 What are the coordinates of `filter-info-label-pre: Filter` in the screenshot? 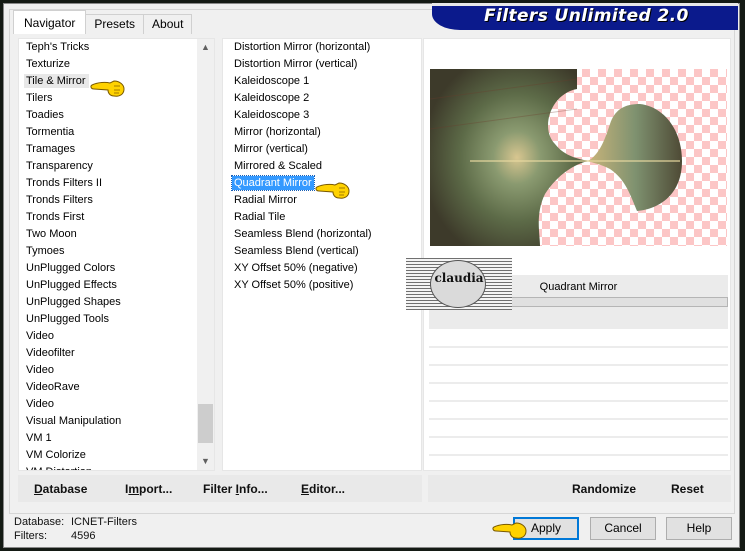 It's located at (219, 489).